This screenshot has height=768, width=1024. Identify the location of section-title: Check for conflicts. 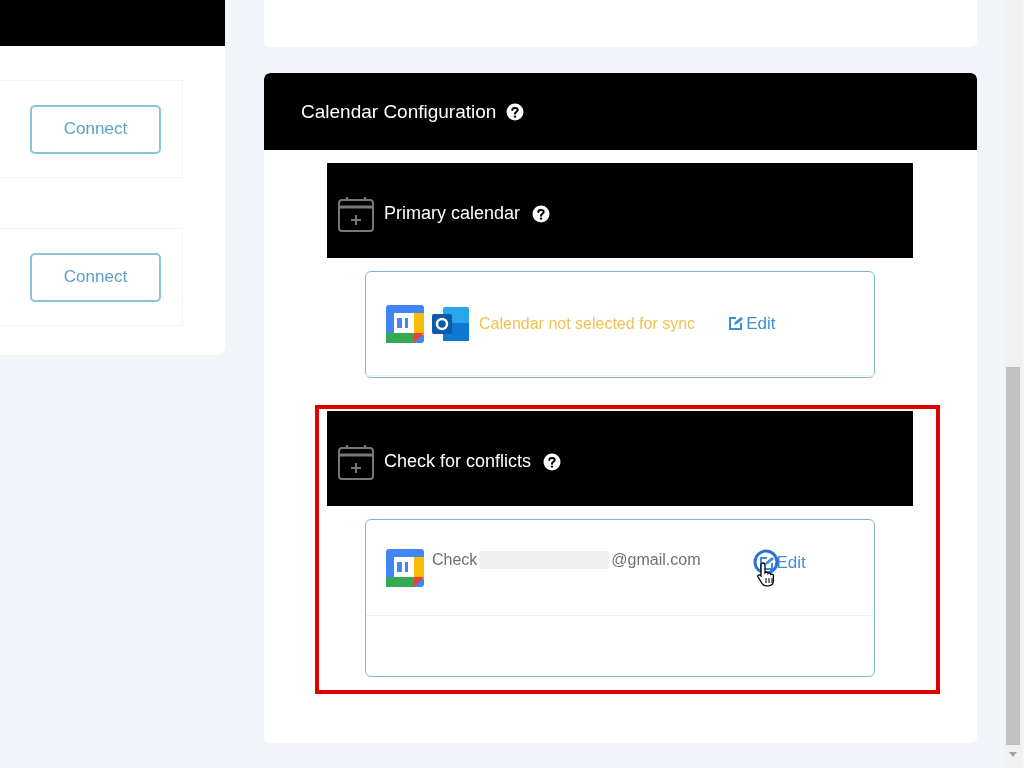
(458, 461).